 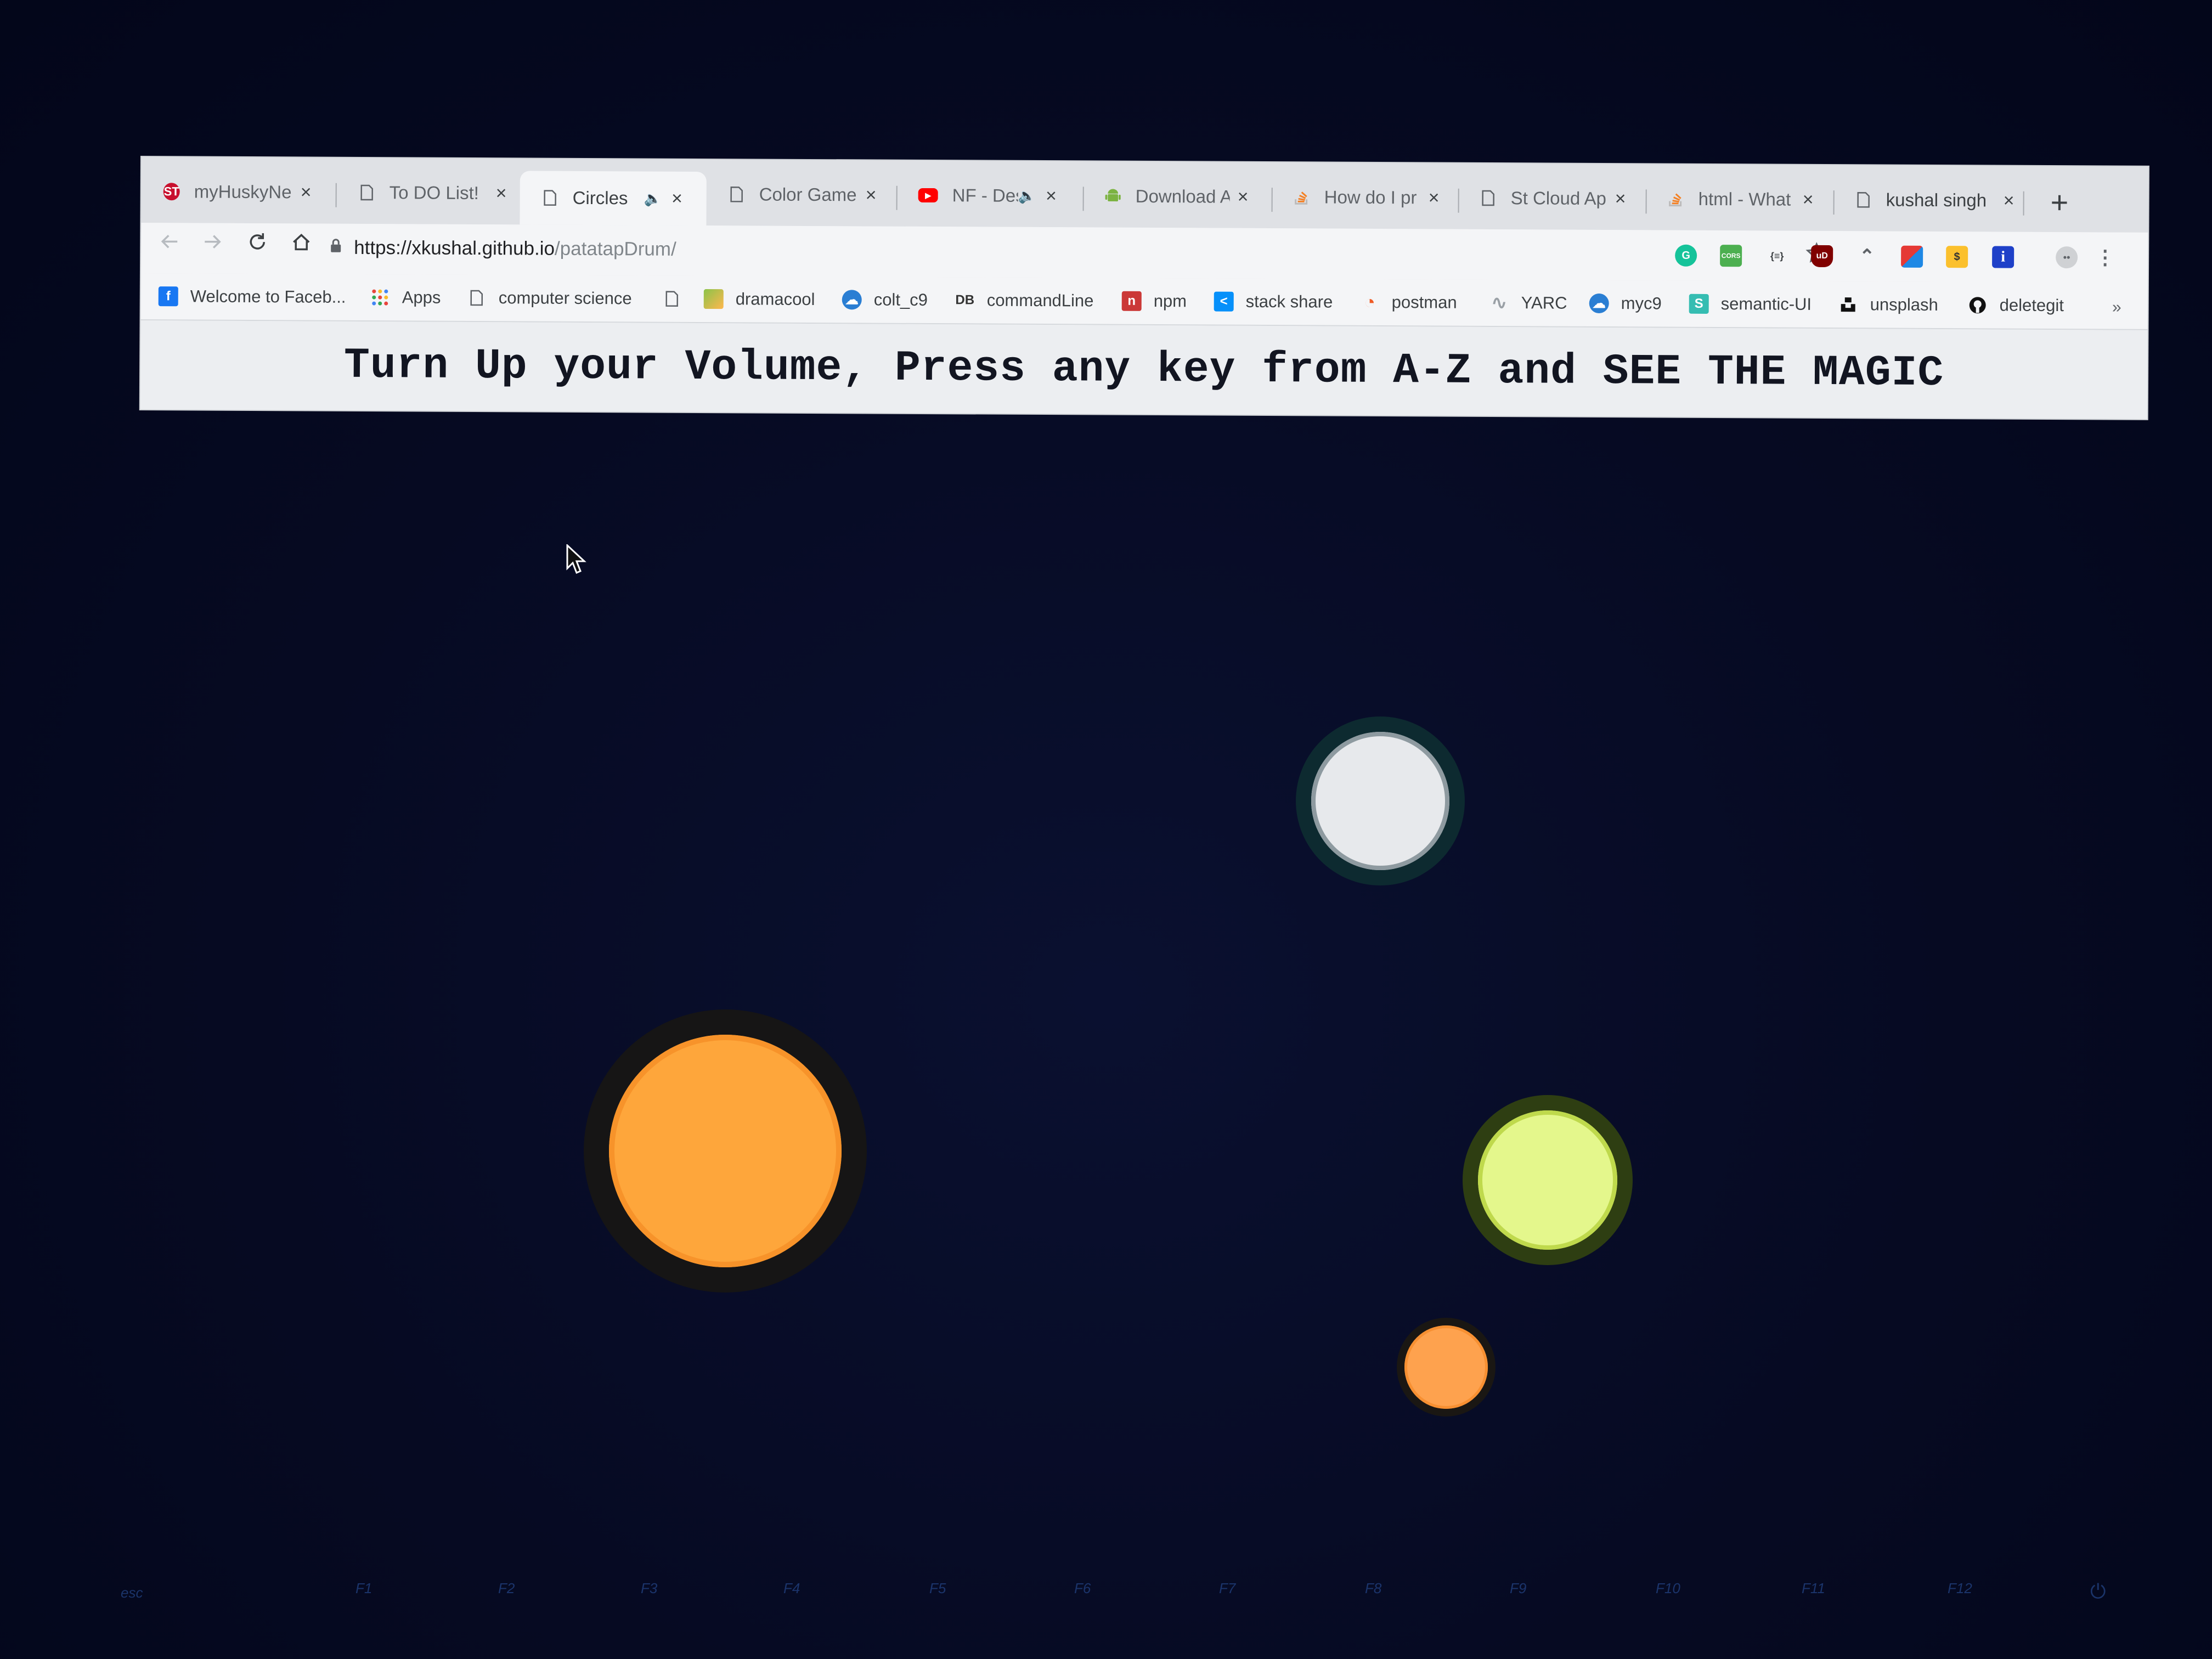 I want to click on cors-icon: CORS, so click(x=1731, y=256).